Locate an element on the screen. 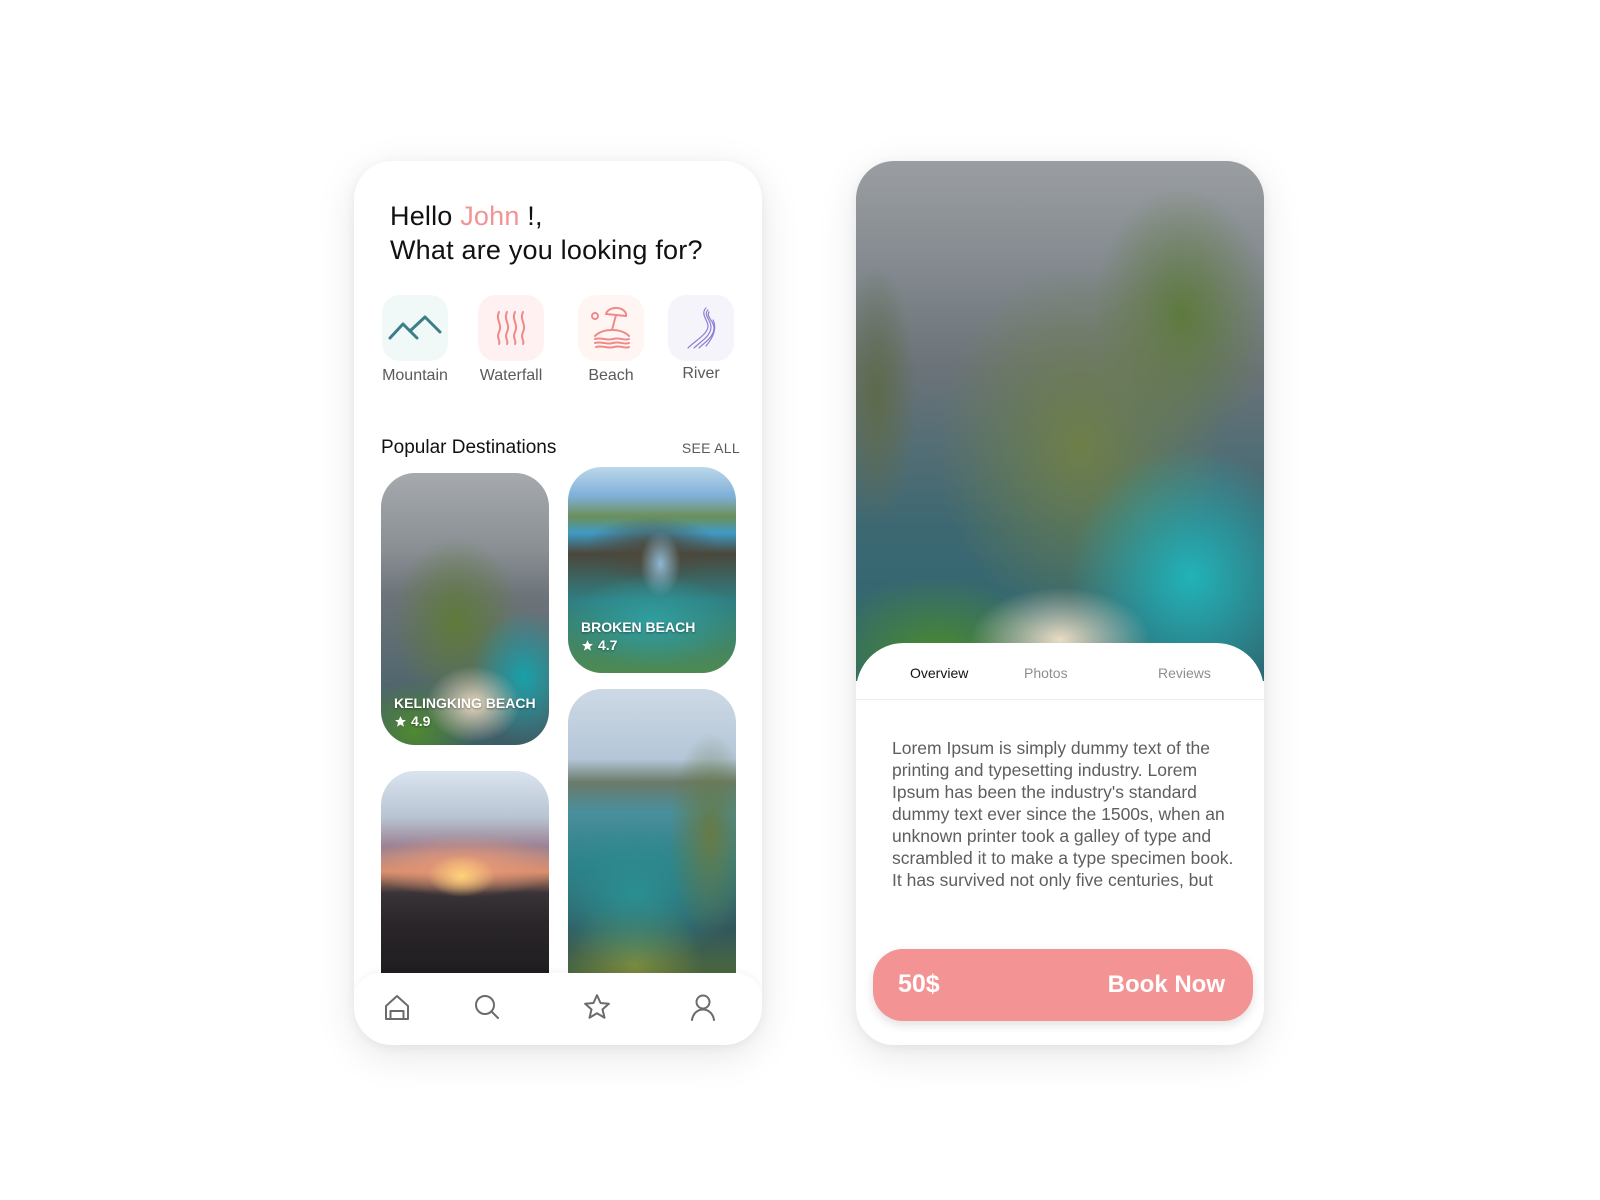  rating-value: 4.7 is located at coordinates (608, 645).